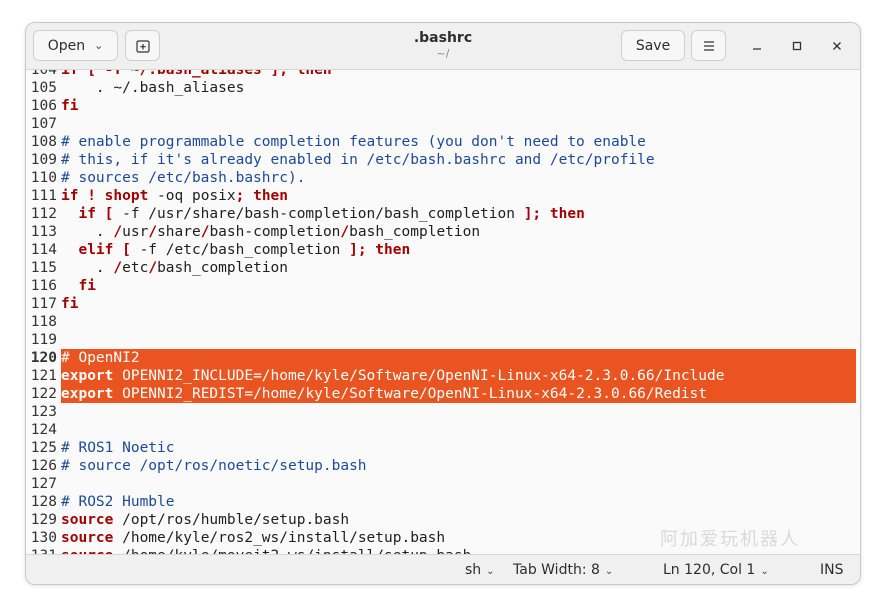  What do you see at coordinates (443, 448) in the screenshot?
I see `code-line: 125 # ROS1 Noetic` at bounding box center [443, 448].